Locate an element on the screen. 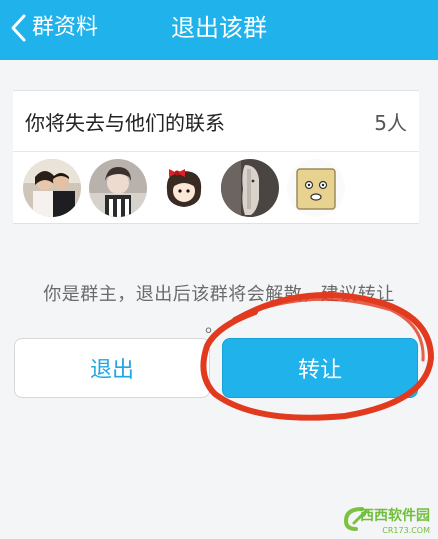 This screenshot has width=438, height=539. quit-button: 退出 is located at coordinates (112, 368).